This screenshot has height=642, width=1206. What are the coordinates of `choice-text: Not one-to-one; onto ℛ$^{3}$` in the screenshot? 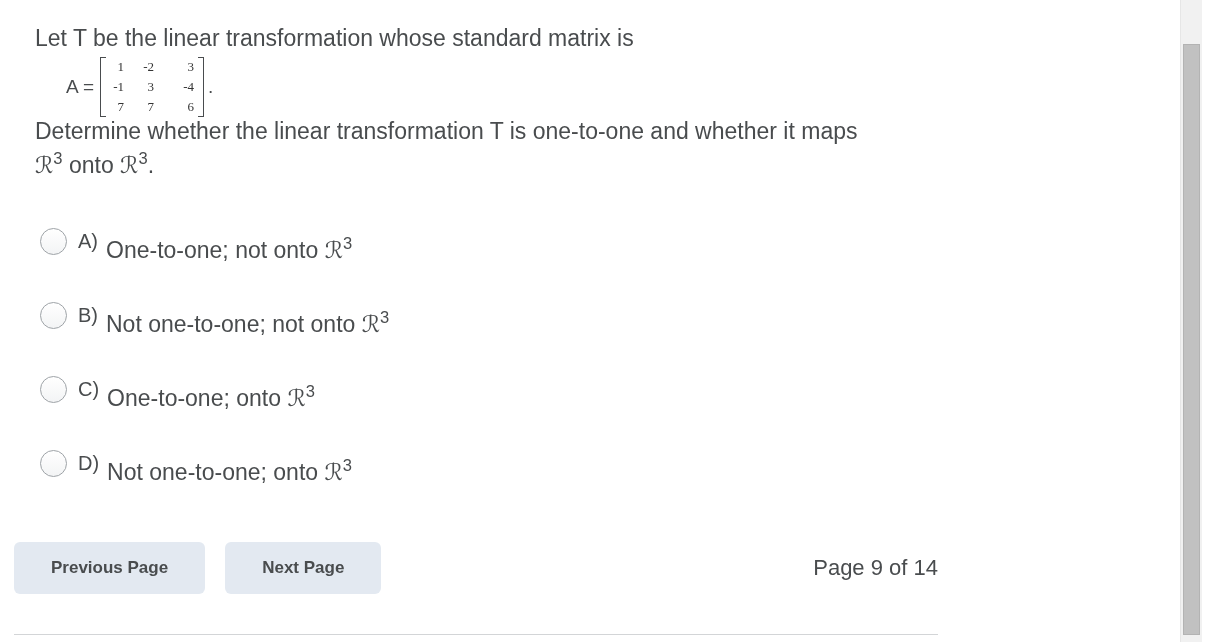 It's located at (230, 472).